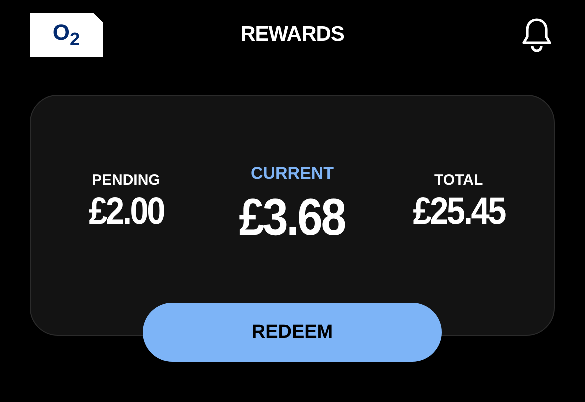  What do you see at coordinates (459, 180) in the screenshot?
I see `balance-label: TOTAL` at bounding box center [459, 180].